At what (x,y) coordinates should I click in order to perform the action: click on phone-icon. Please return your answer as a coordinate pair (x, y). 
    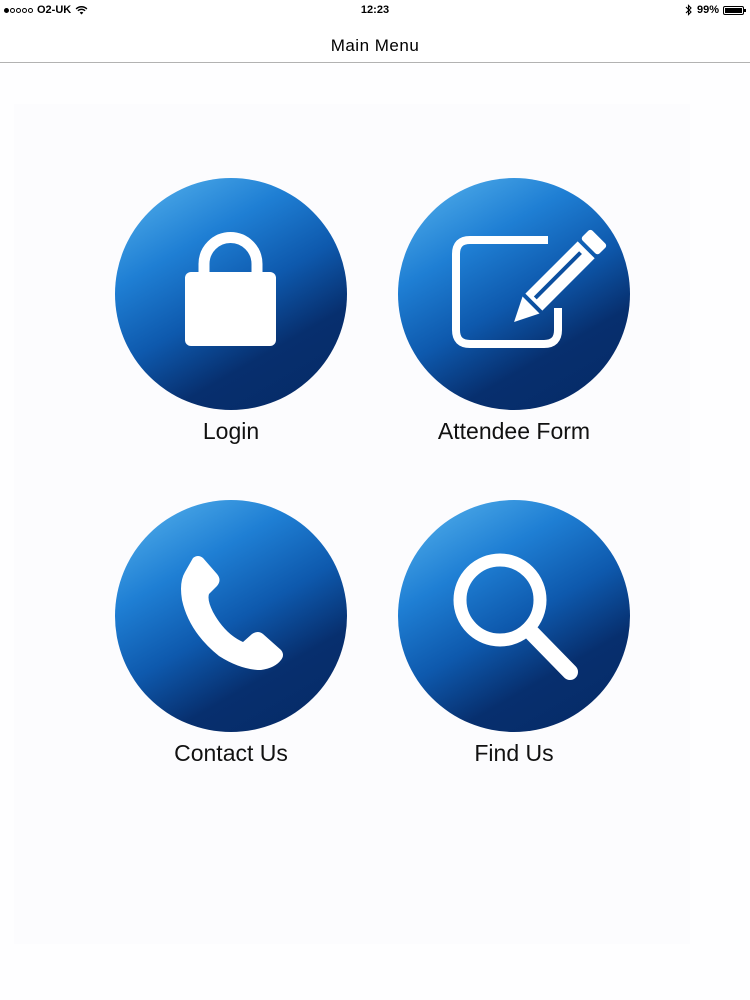
    Looking at the image, I should click on (232, 613).